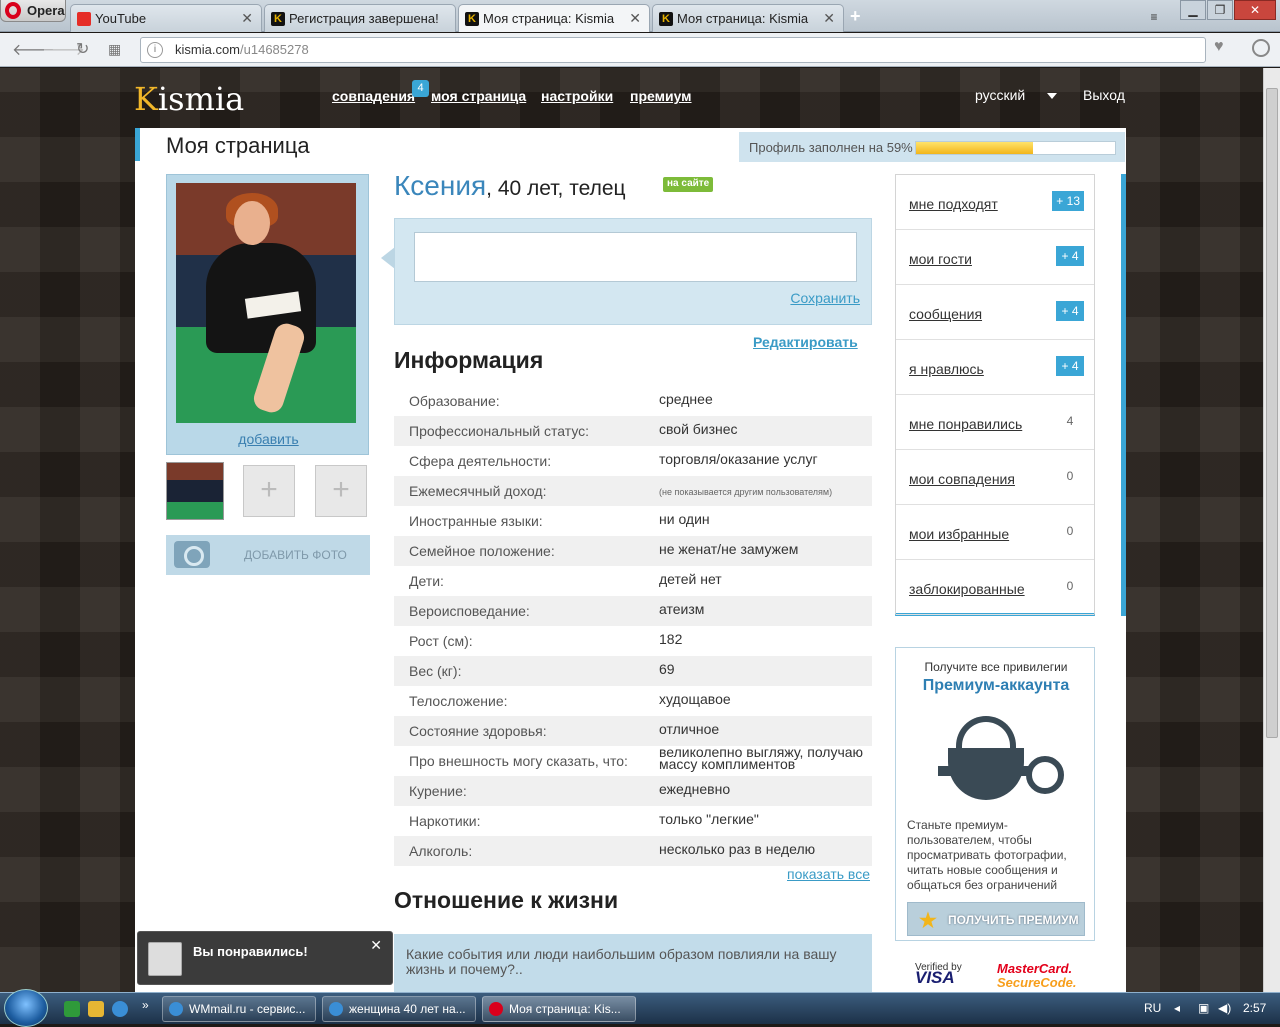 This screenshot has width=1280, height=1027. Describe the element at coordinates (996, 919) in the screenshot. I see `get-premium-button: ★ ПОЛУЧИТЬ ПРЕМИУМ` at that location.